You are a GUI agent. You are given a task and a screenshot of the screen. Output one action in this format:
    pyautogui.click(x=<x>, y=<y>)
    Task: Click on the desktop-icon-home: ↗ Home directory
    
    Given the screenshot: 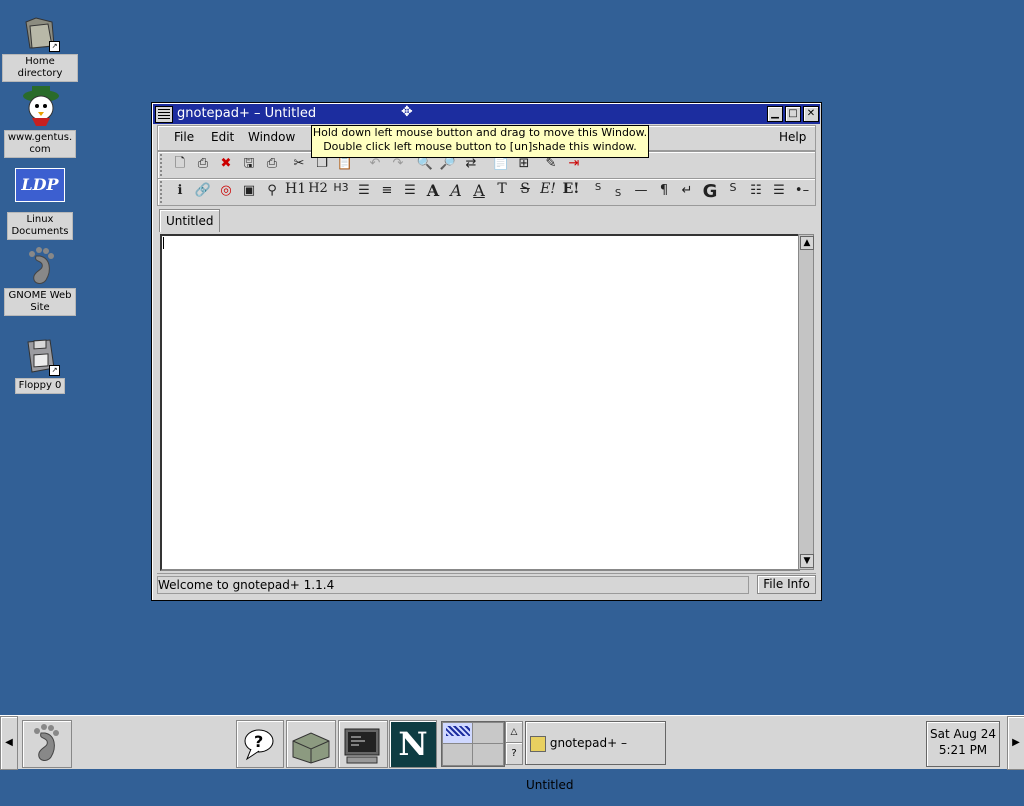 What is the action you would take?
    pyautogui.click(x=40, y=47)
    